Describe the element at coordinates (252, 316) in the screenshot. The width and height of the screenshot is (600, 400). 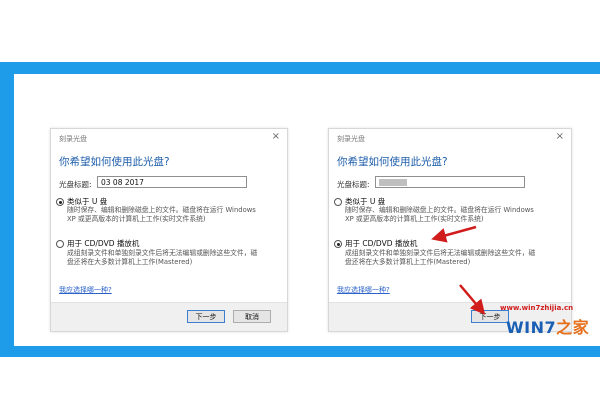
I see `cancel-button: 取消` at that location.